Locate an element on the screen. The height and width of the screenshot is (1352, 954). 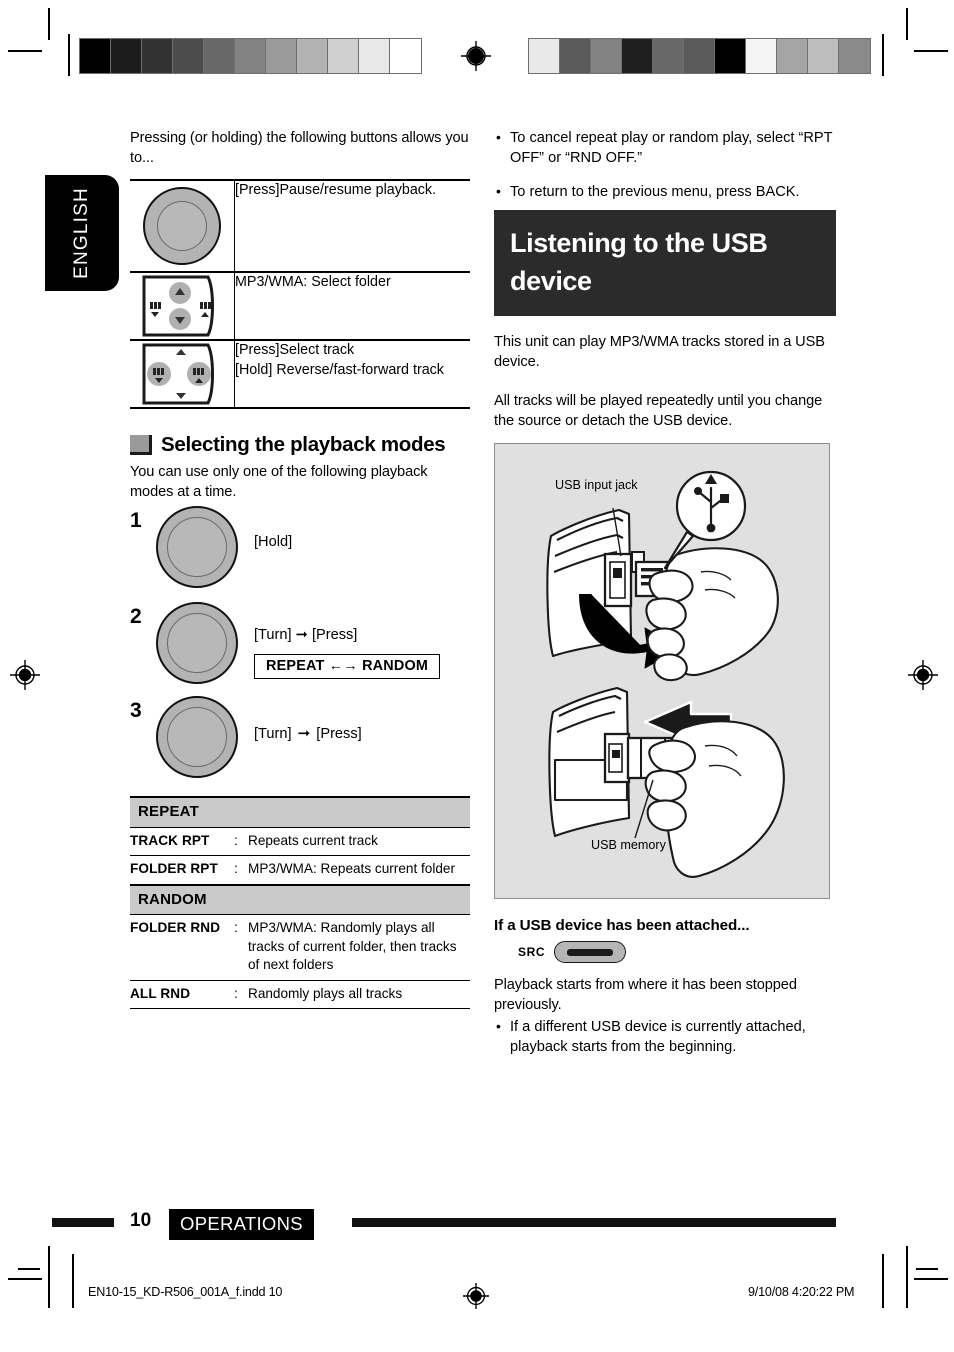
mode-name: FOLDER RPT is located at coordinates (182, 870).